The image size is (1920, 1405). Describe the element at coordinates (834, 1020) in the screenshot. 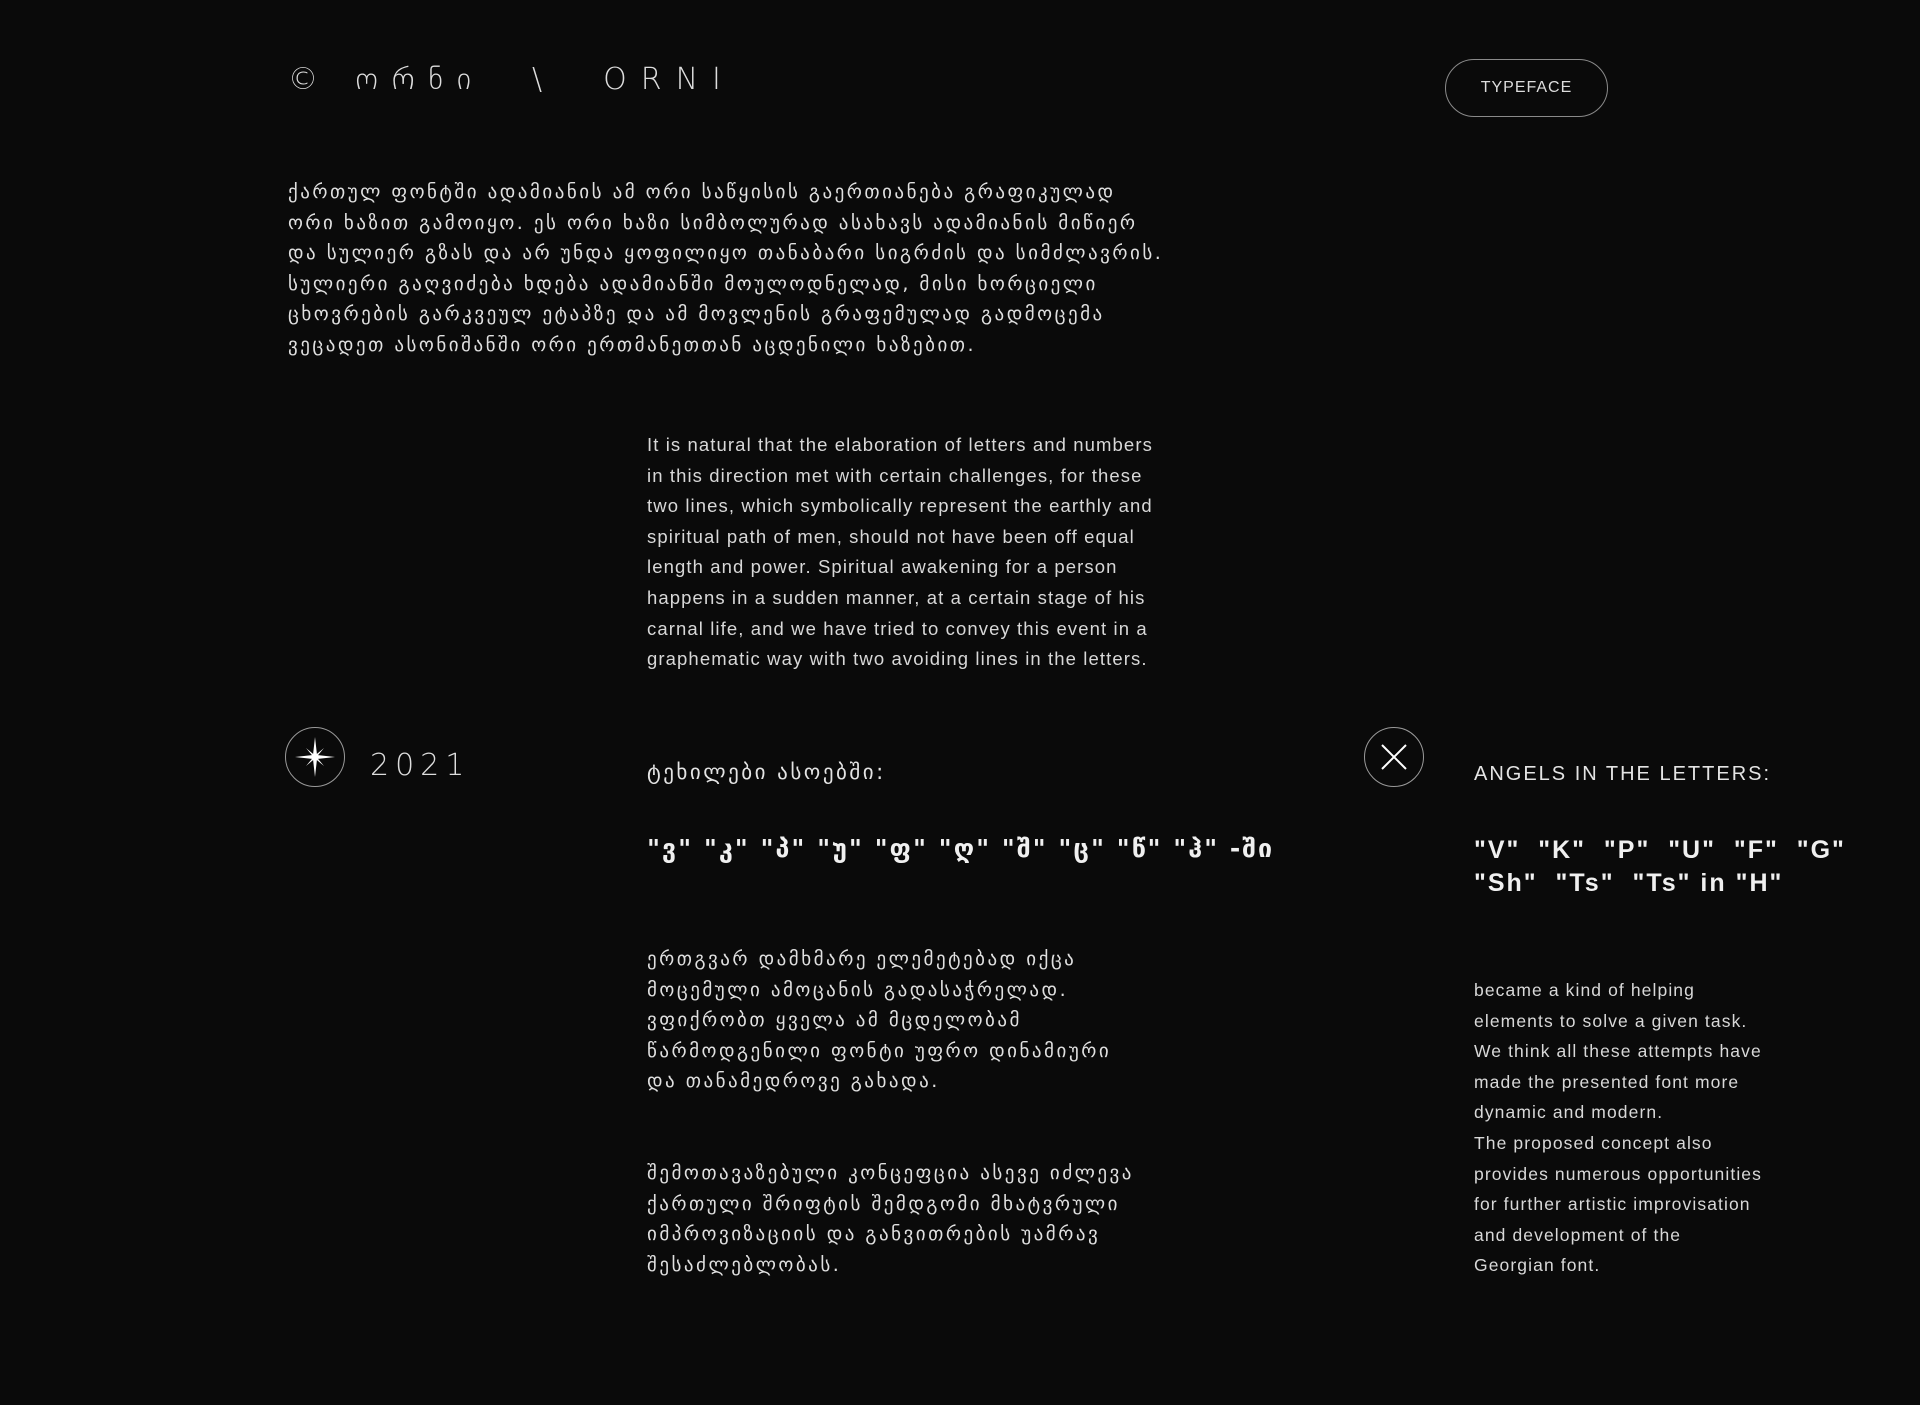

I see `text-line: ვფიქრობთ ყველა ამ მცდელობამ` at that location.